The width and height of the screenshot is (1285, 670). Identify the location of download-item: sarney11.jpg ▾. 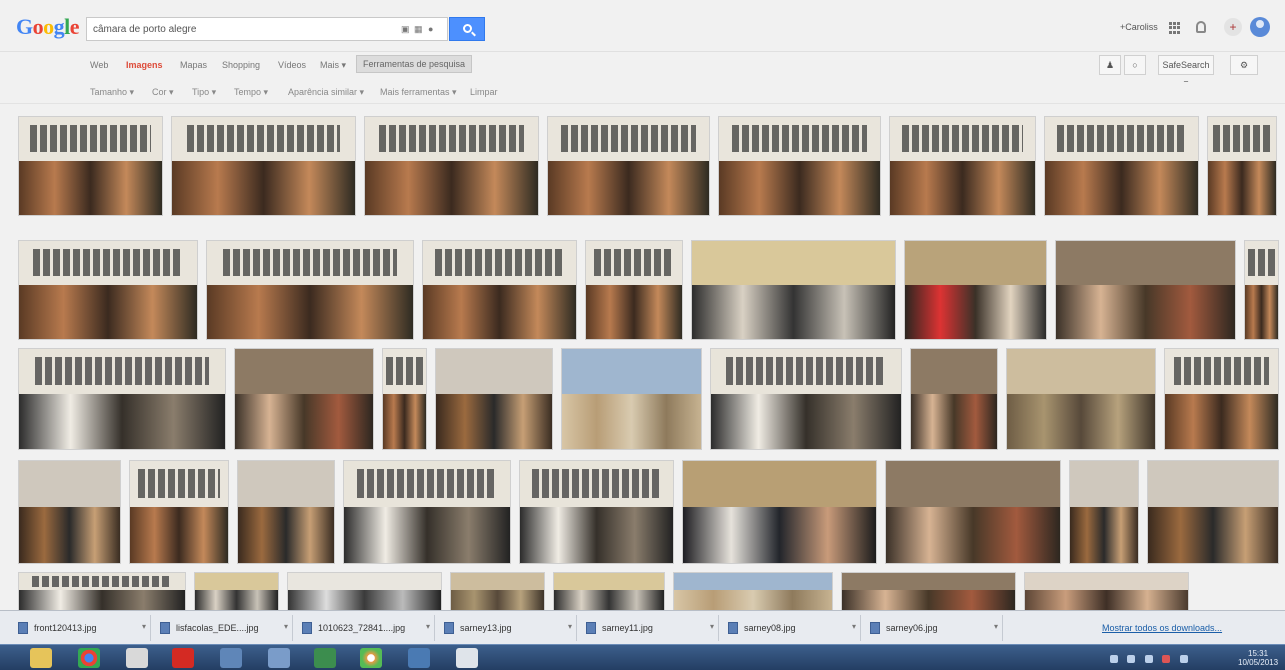
(653, 628).